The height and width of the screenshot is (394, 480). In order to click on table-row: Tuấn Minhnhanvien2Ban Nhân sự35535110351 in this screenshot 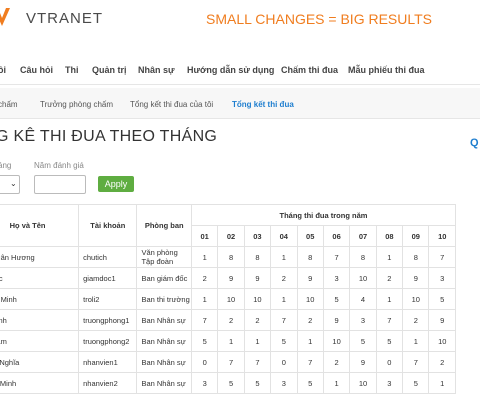, I will do `click(228, 383)`.